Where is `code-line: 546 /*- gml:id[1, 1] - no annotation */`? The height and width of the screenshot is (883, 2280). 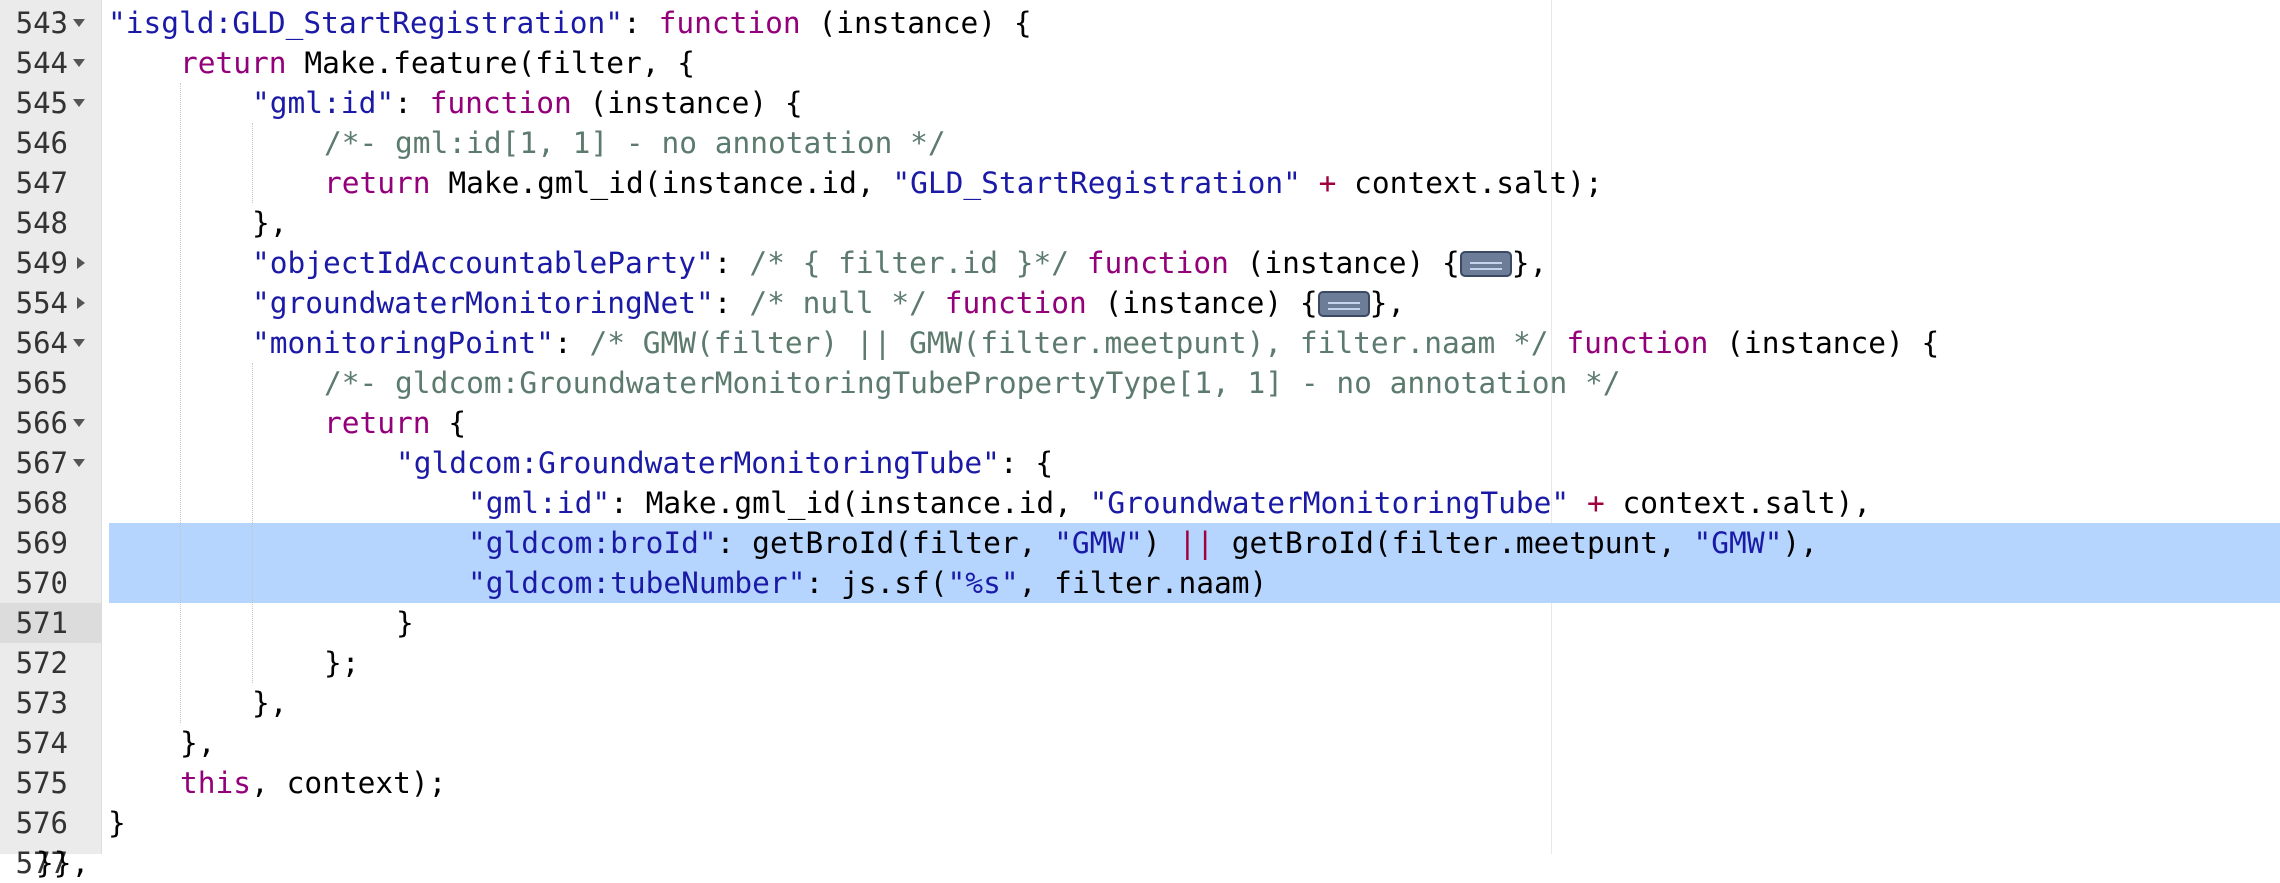
code-line: 546 /*- gml:id[1, 1] - no annotation */ is located at coordinates (1140, 143).